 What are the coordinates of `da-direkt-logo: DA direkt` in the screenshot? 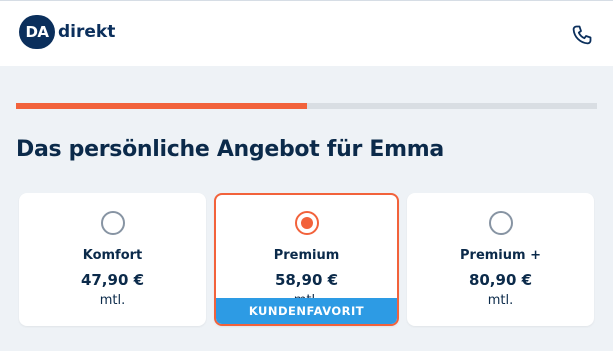 It's located at (67, 32).